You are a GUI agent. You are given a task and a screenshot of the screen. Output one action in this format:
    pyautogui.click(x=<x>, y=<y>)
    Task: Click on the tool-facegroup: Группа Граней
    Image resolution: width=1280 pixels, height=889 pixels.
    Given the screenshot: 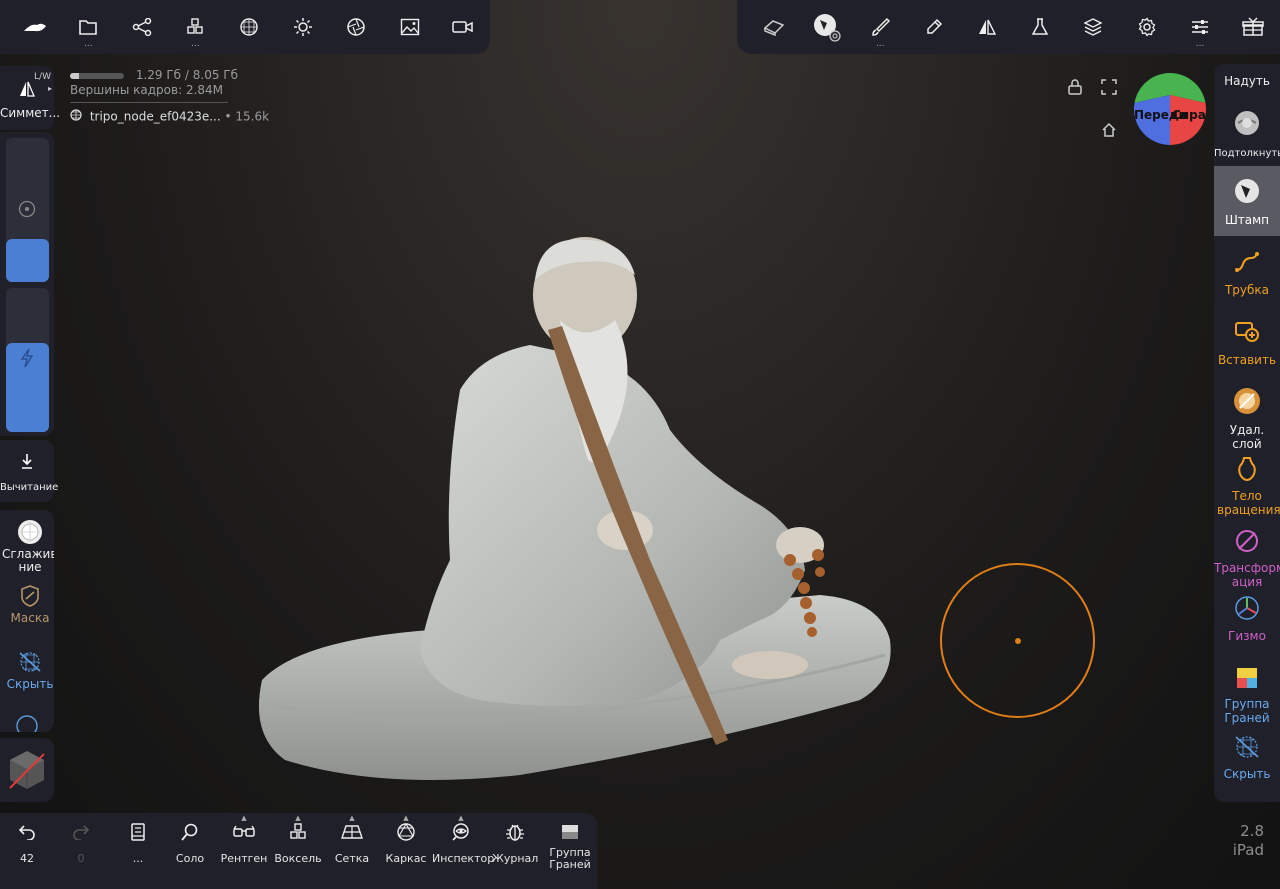 What is the action you would take?
    pyautogui.click(x=1247, y=695)
    